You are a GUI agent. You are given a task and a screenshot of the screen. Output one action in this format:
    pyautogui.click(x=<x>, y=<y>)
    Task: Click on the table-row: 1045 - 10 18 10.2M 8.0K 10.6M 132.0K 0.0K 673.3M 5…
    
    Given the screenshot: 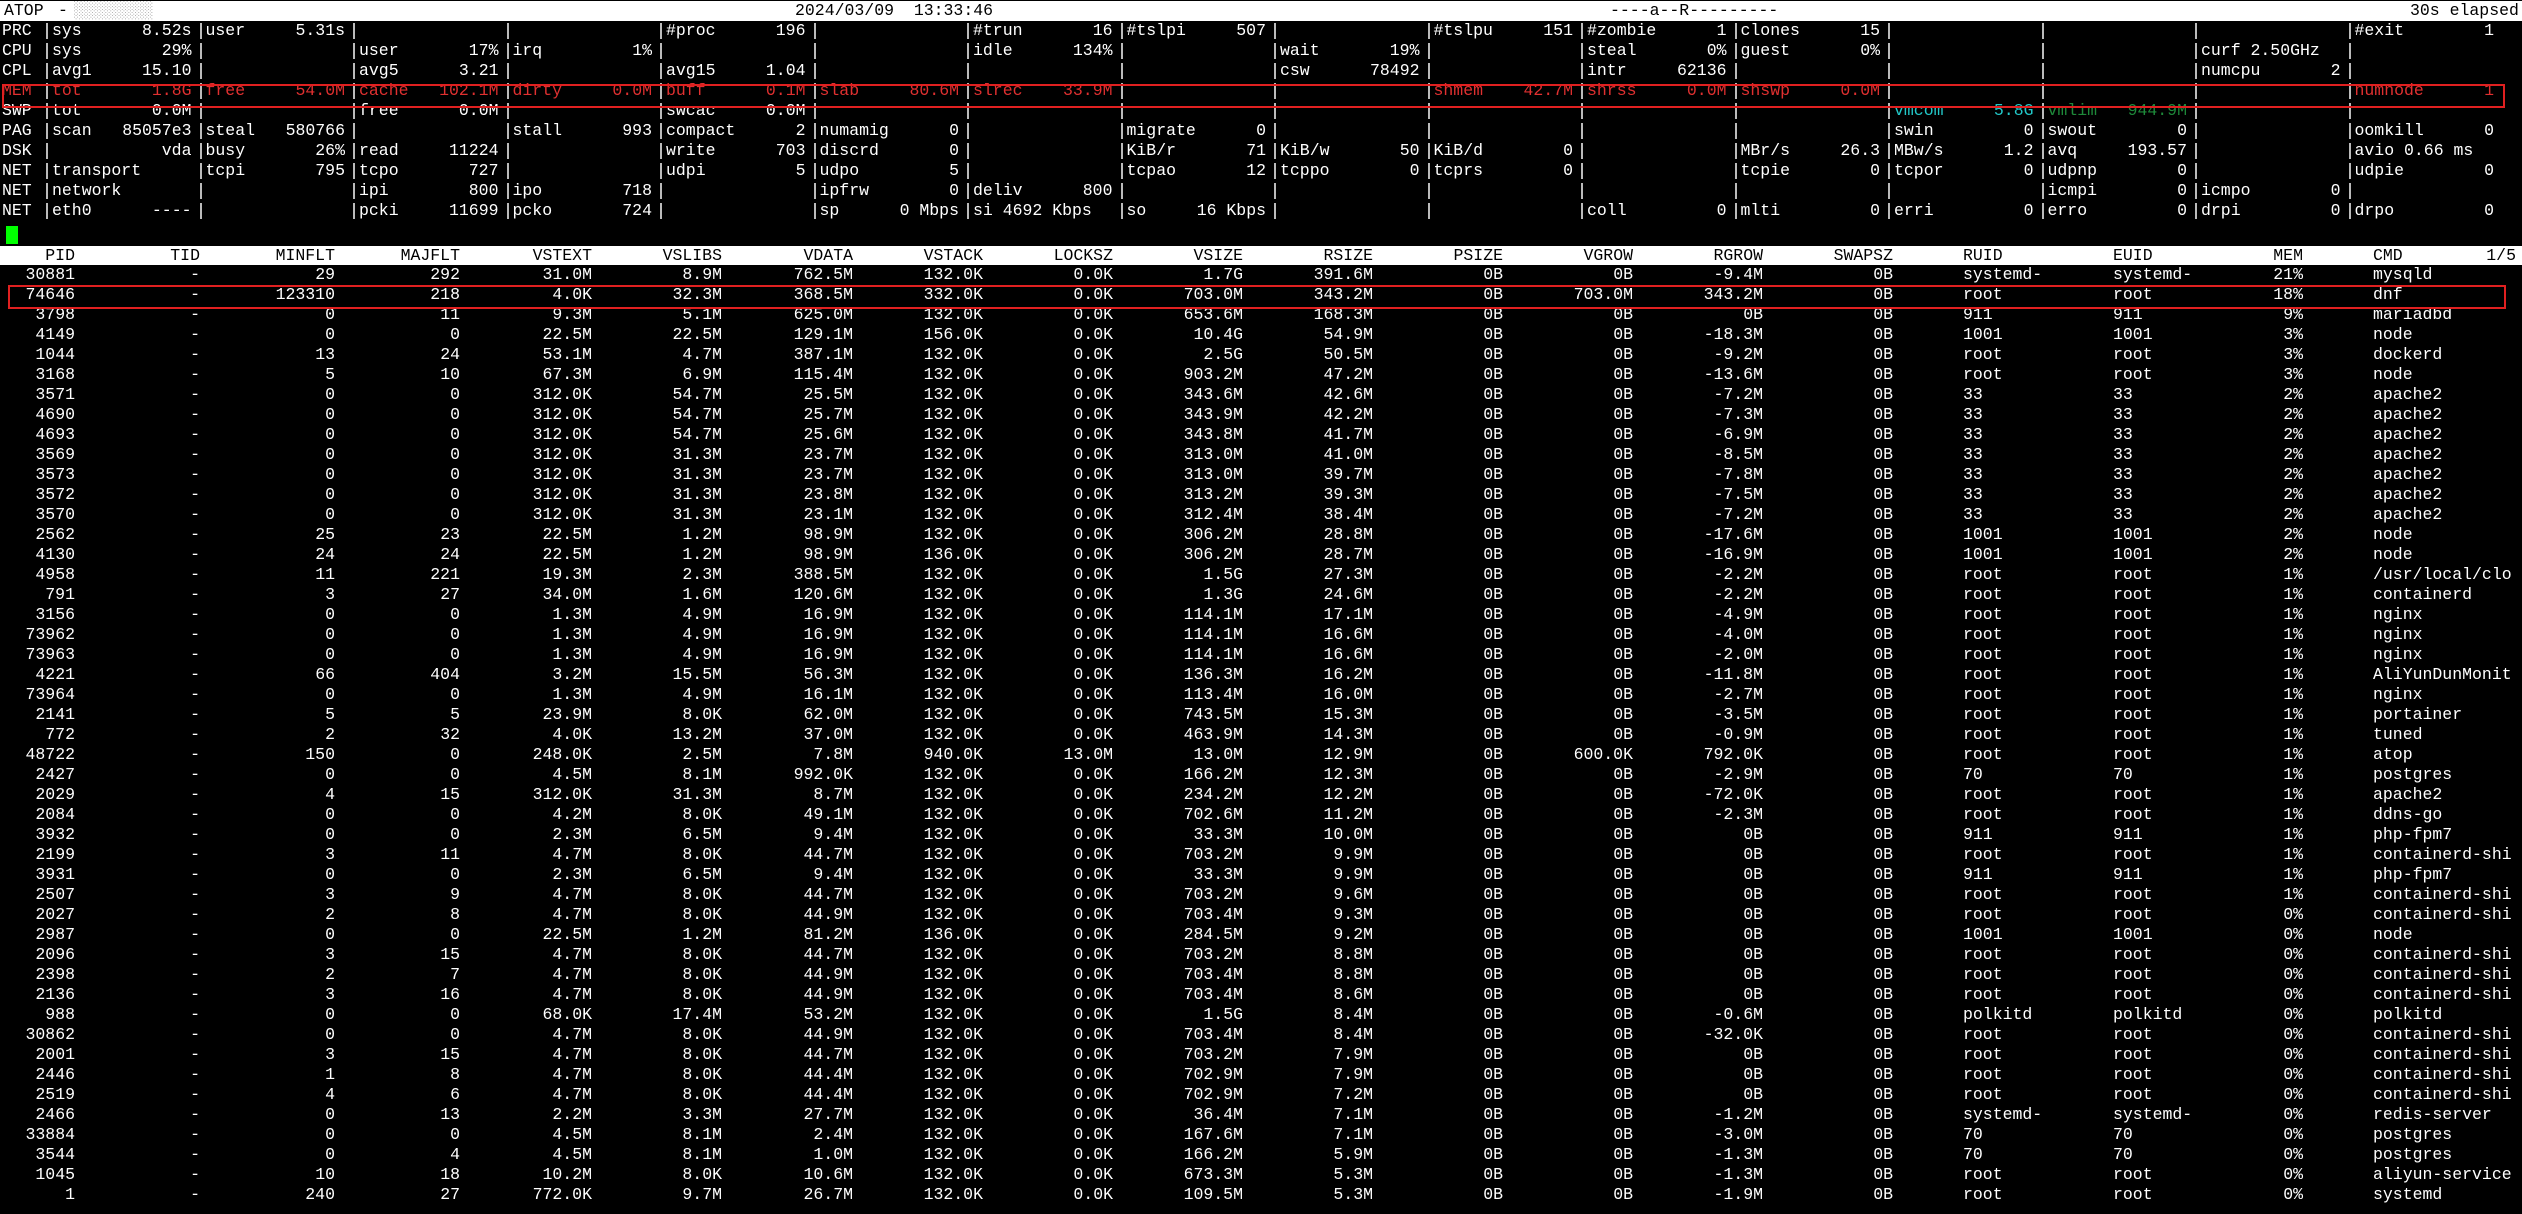 What is the action you would take?
    pyautogui.click(x=1261, y=1175)
    